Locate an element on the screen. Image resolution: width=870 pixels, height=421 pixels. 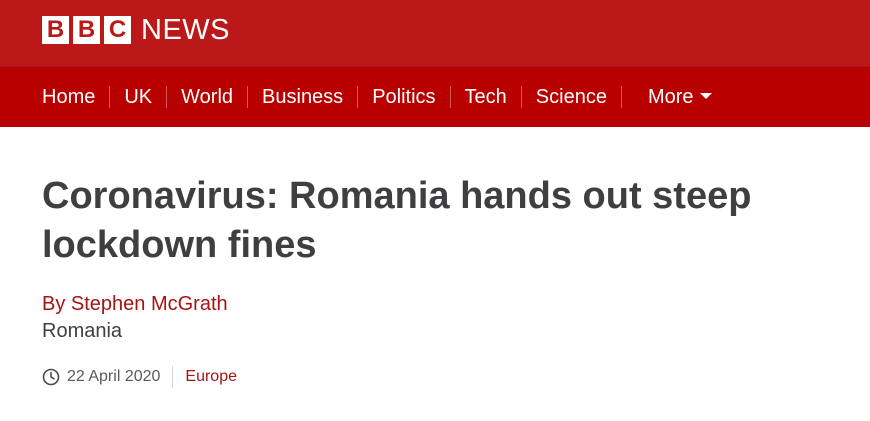
nav-item-business: Business is located at coordinates (302, 97).